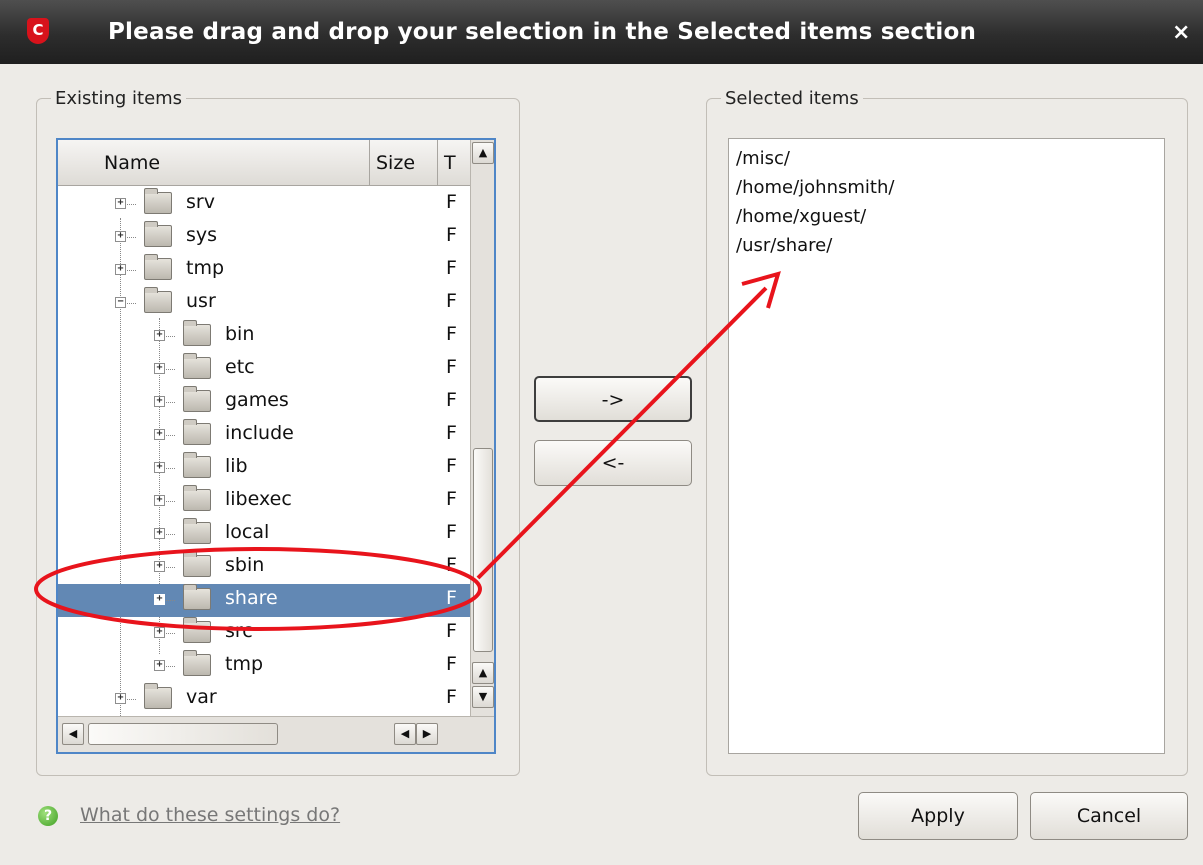 The width and height of the screenshot is (1203, 865). I want to click on table-row: + src F, so click(264, 633).